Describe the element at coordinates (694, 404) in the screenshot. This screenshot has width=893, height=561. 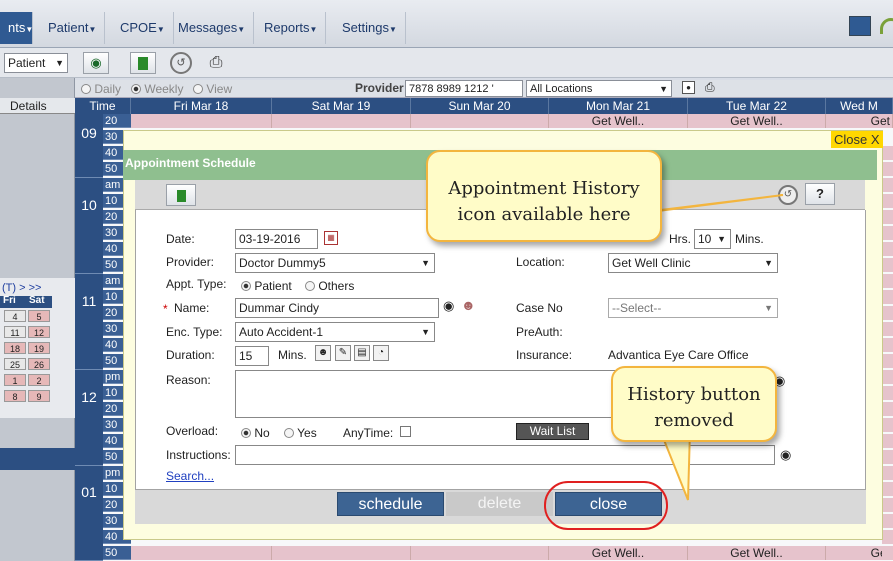
I see `callout-history-button: History button removed` at that location.